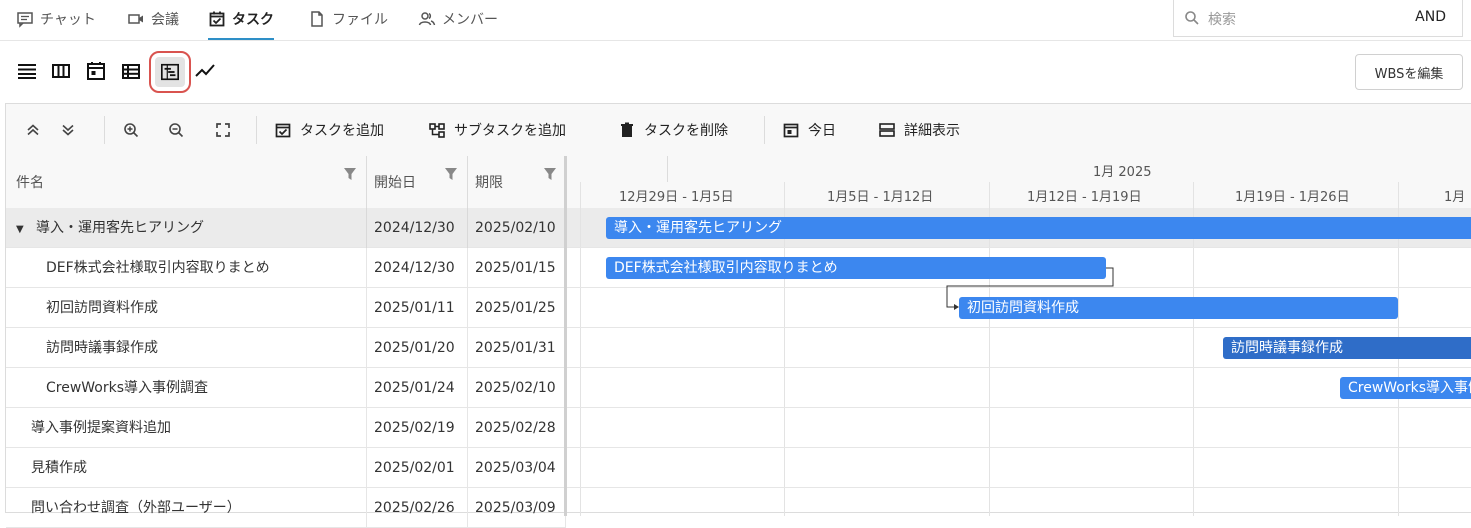  I want to click on members-icon, so click(427, 19).